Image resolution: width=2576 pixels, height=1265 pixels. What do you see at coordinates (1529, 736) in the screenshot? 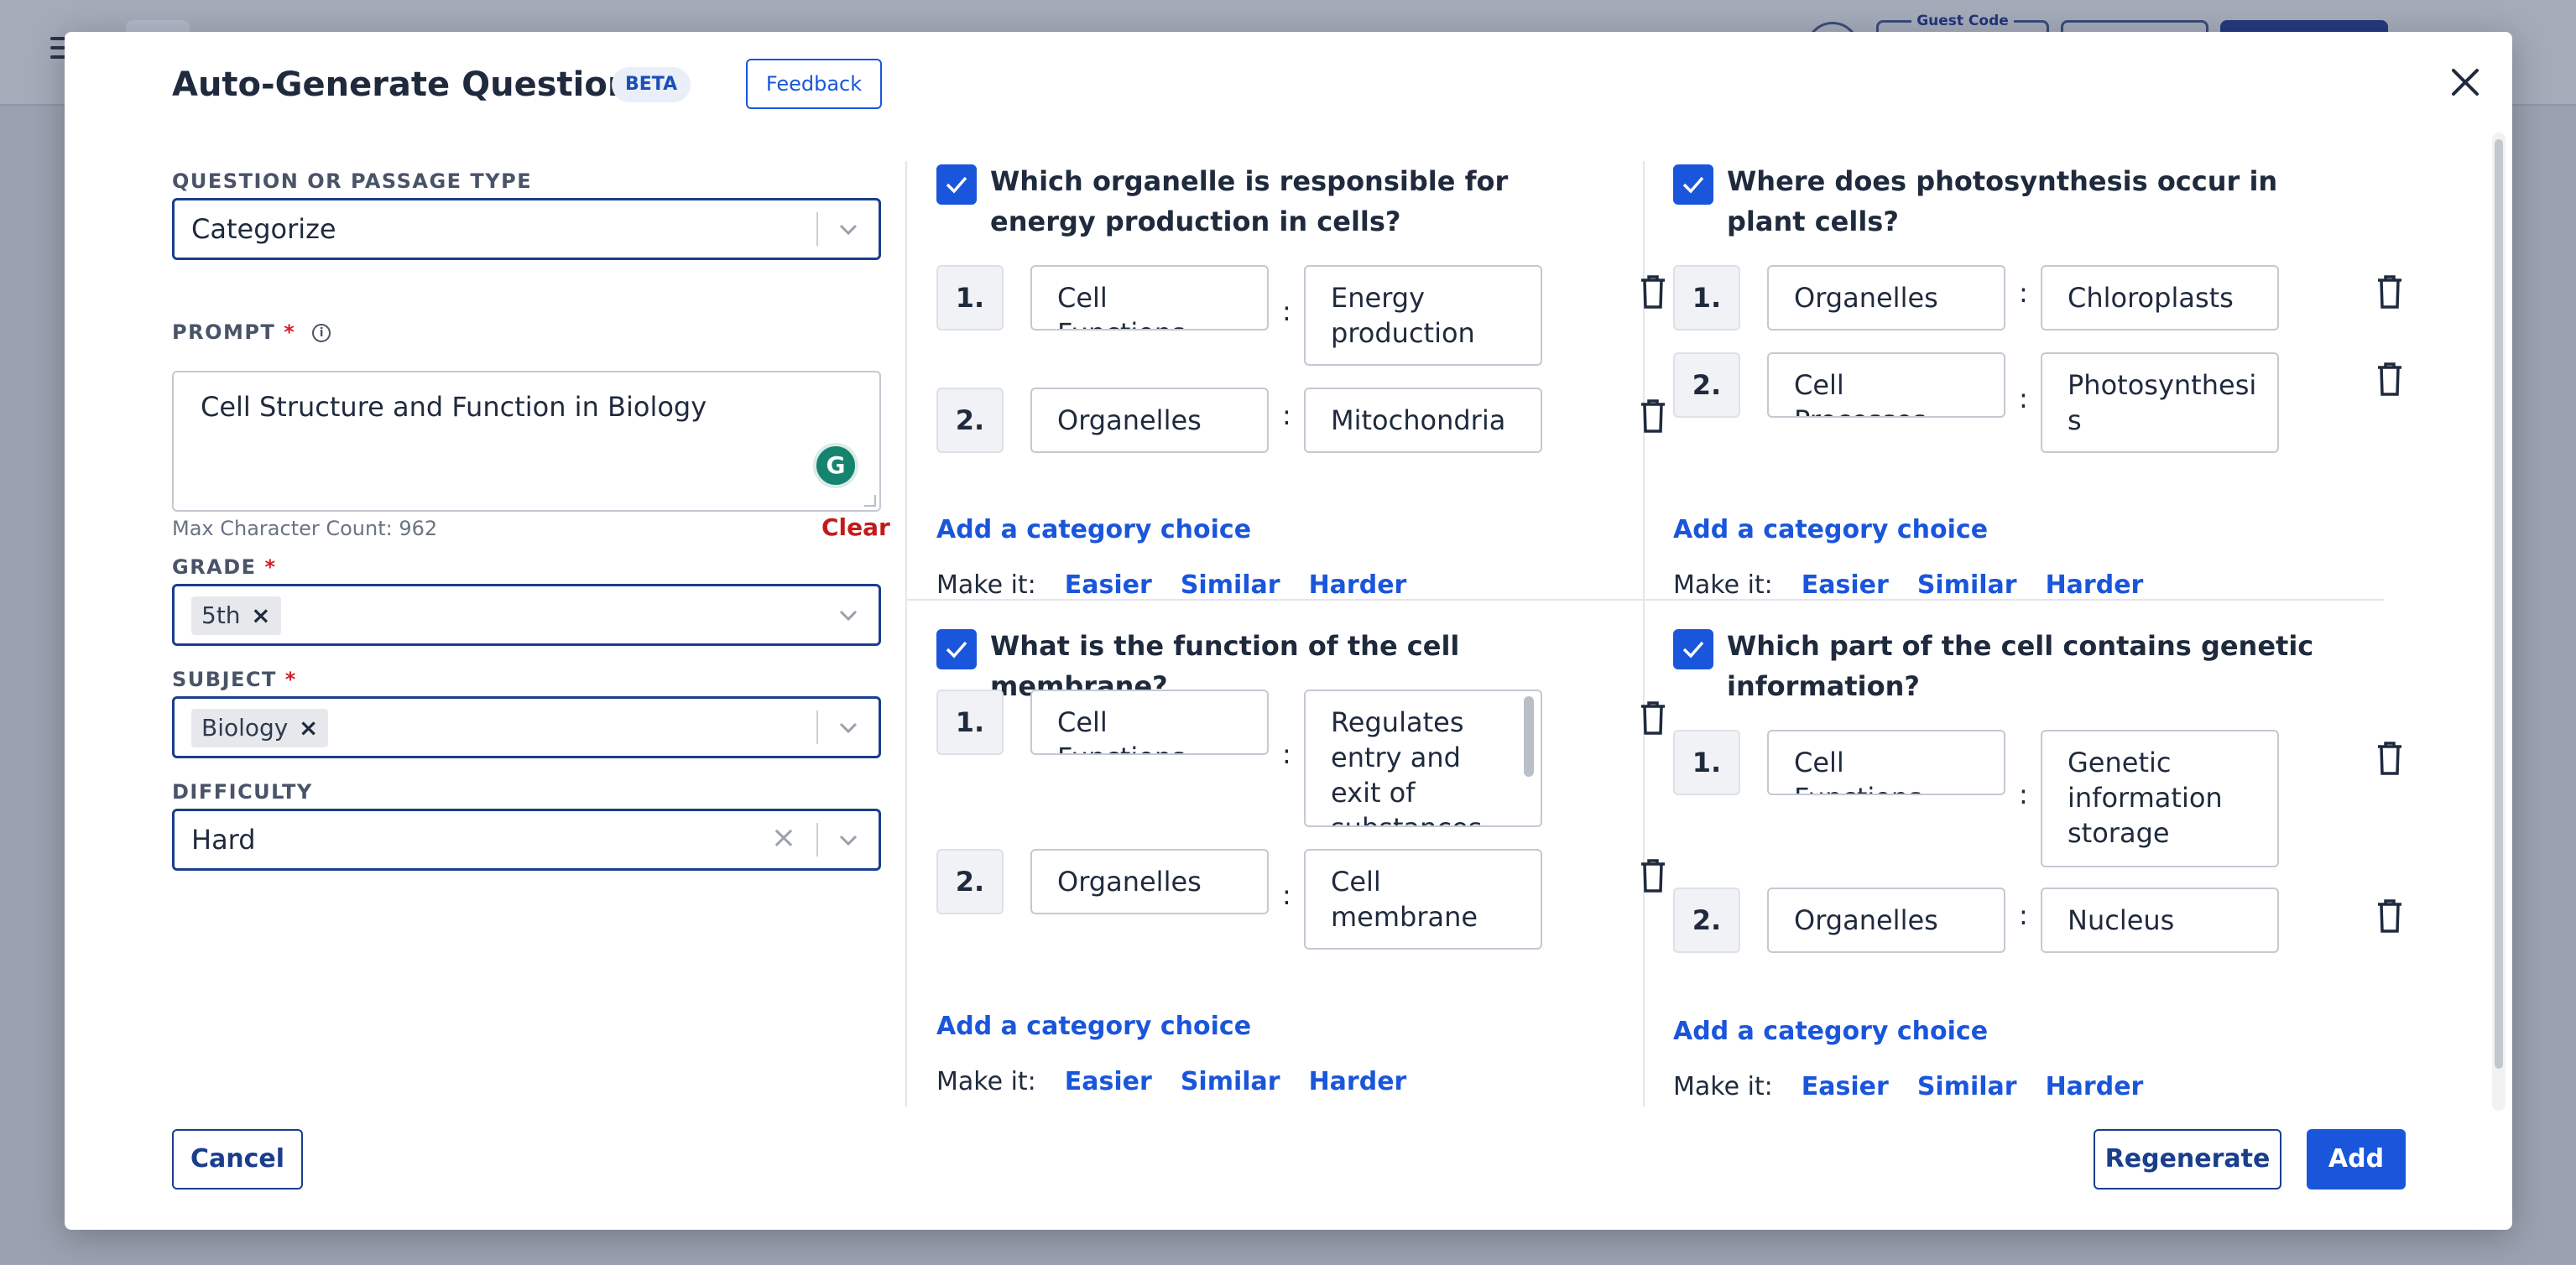
I see `textarea-scrollbar` at bounding box center [1529, 736].